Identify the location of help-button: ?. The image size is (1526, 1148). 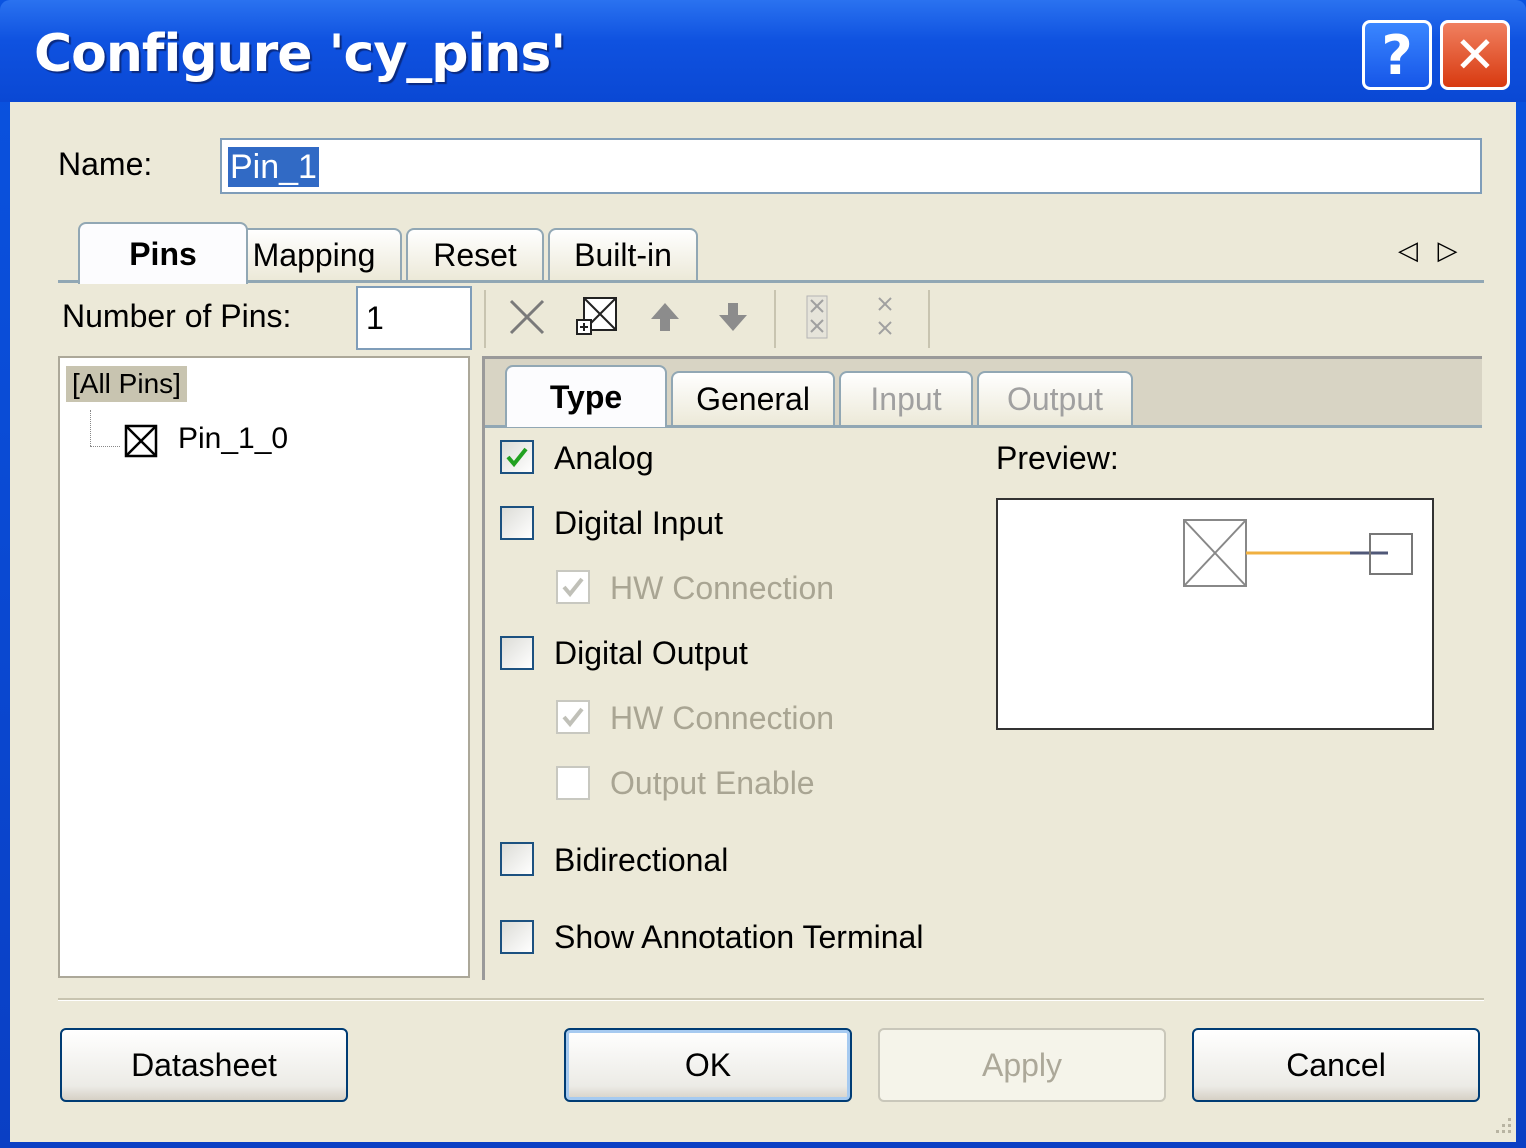
(1397, 55).